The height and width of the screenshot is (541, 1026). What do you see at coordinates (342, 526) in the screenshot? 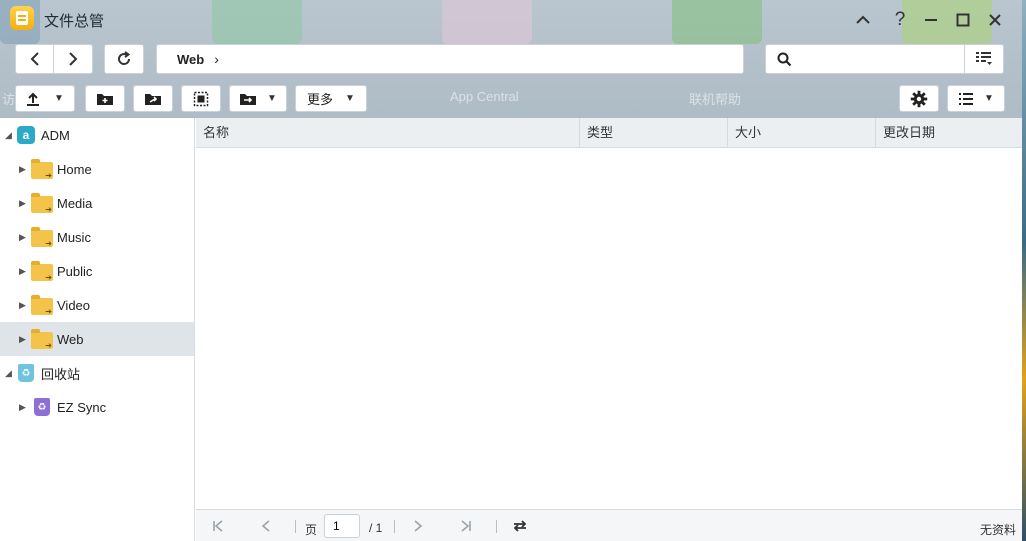
I see `page-number-input` at bounding box center [342, 526].